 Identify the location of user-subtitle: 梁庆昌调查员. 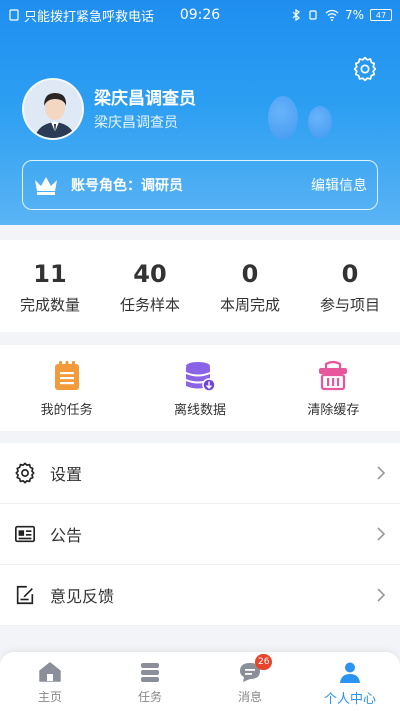
(136, 123).